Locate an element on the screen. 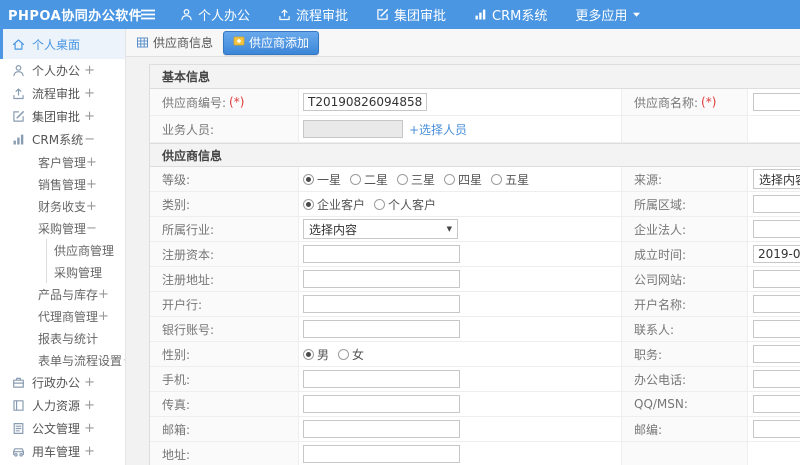 This screenshot has width=800, height=465. sidebar-item-vehicle-mgmt: 用车管理 + is located at coordinates (62, 451).